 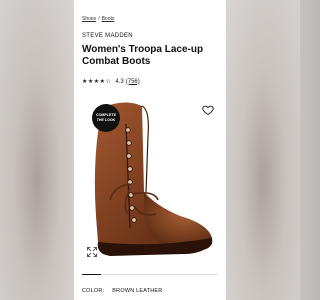 I want to click on gallery-progress-track, so click(x=150, y=274).